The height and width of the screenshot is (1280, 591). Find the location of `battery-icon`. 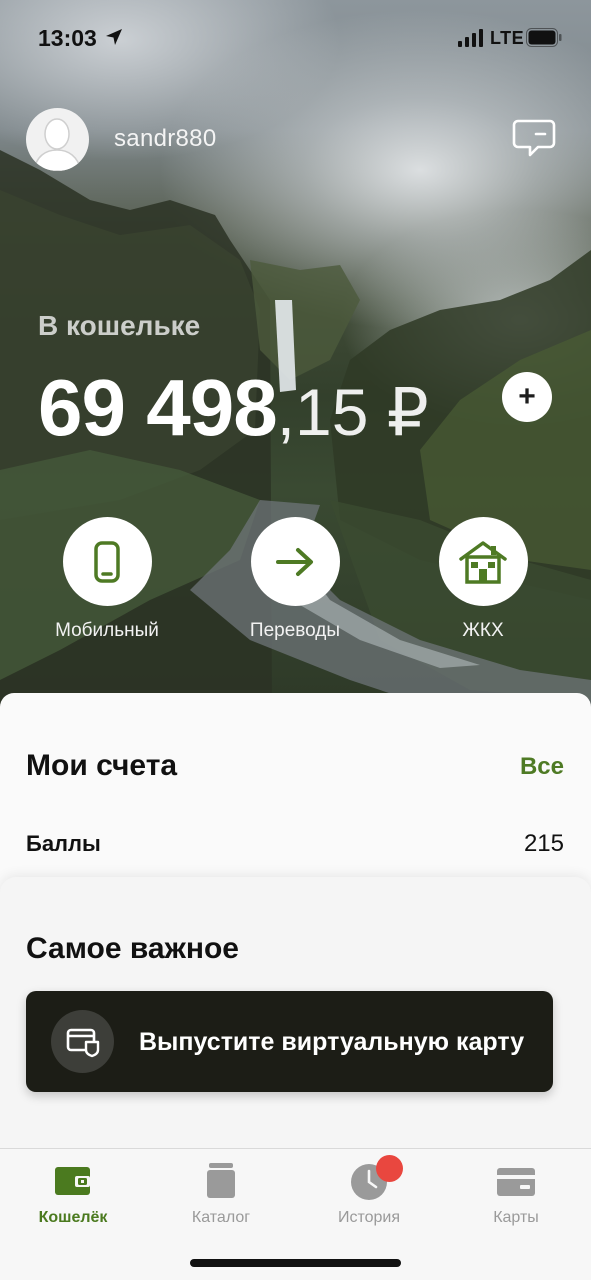

battery-icon is located at coordinates (544, 37).